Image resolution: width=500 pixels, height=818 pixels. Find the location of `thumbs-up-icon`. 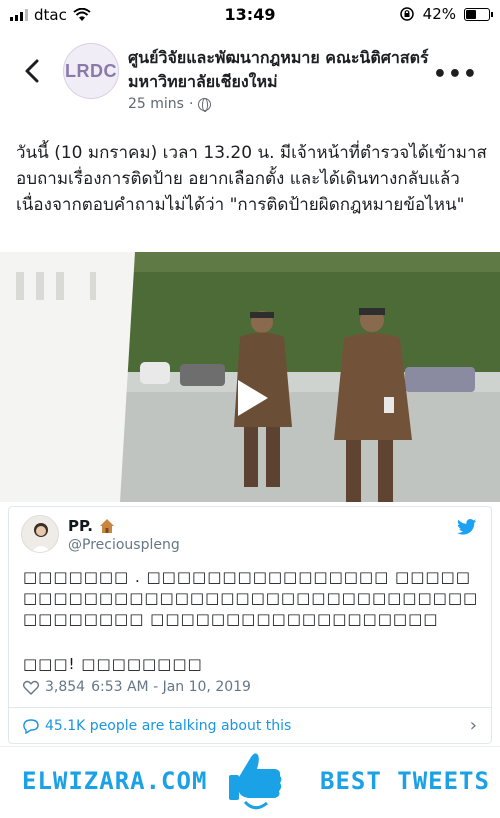

thumbs-up-icon is located at coordinates (255, 781).